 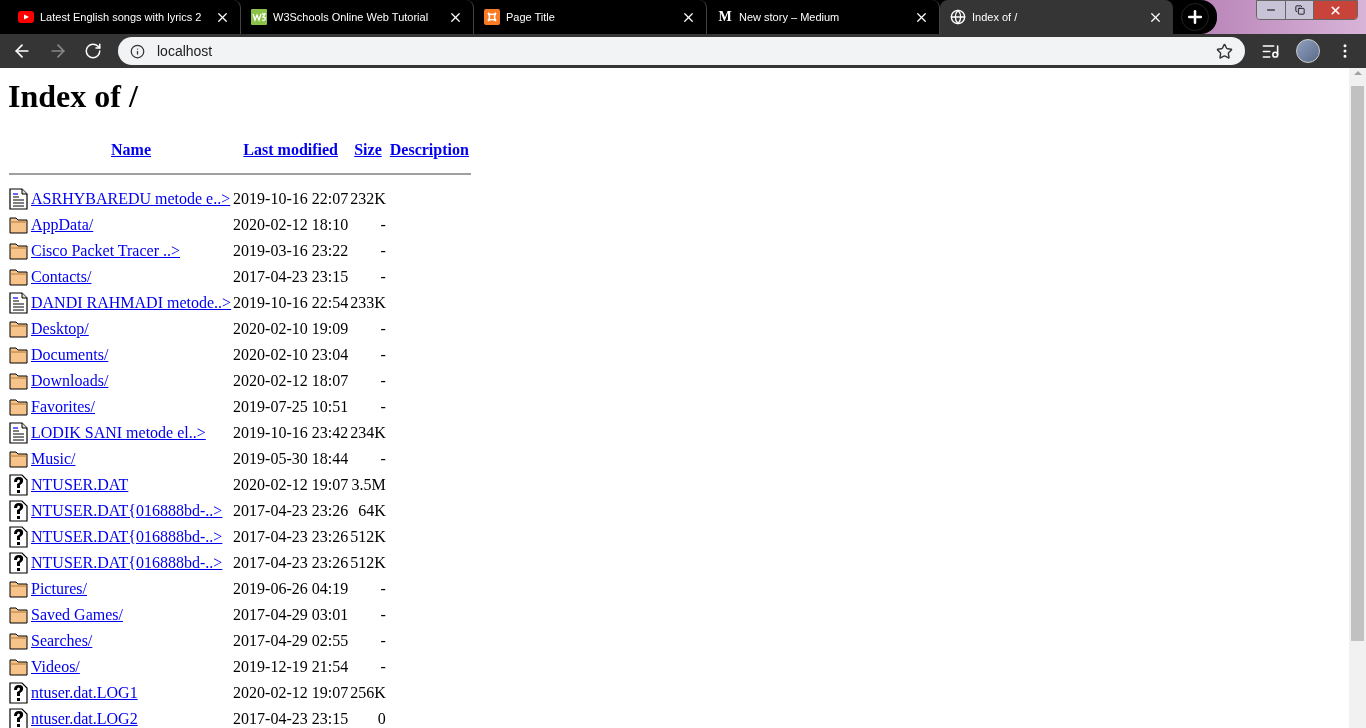 What do you see at coordinates (84, 718) in the screenshot?
I see `file-link: ntuser.dat.LOG2` at bounding box center [84, 718].